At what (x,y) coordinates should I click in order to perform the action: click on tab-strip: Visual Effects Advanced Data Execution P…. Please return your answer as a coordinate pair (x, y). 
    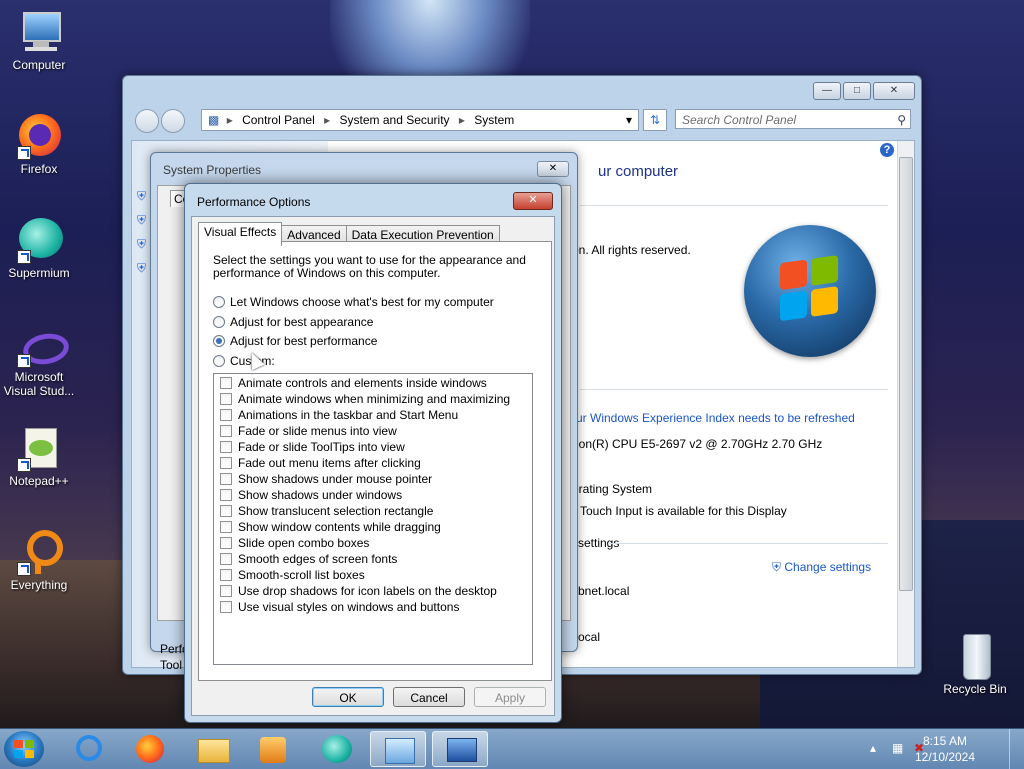
    Looking at the image, I should click on (349, 234).